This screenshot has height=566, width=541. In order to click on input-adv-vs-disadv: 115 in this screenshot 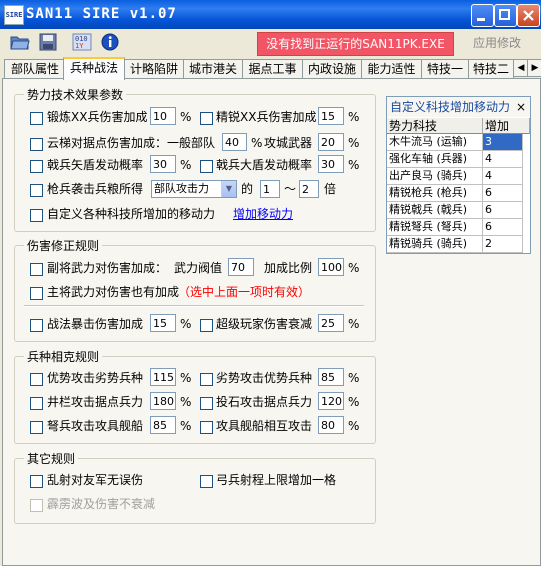, I will do `click(163, 377)`.